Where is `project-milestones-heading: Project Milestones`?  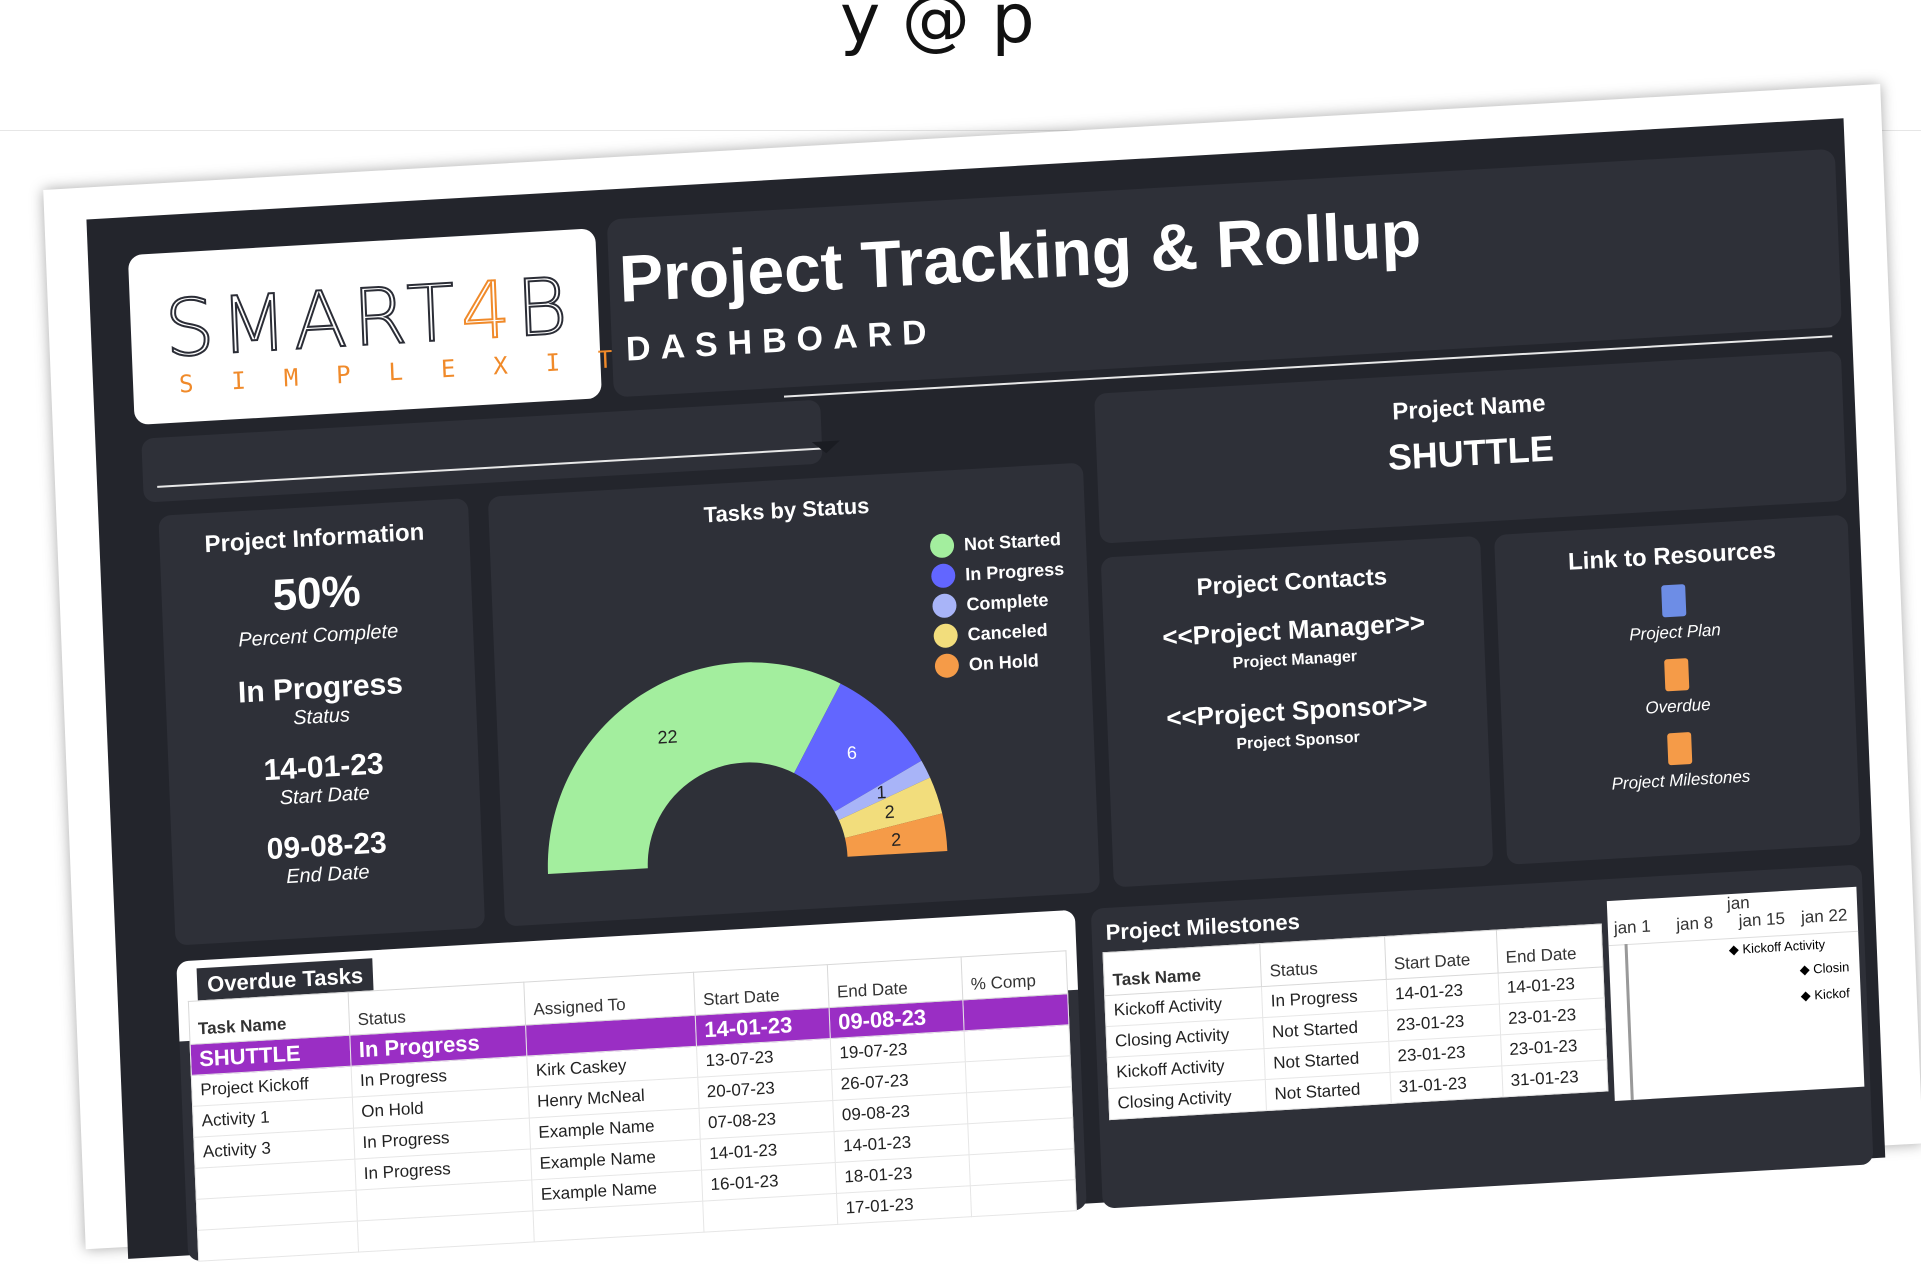 project-milestones-heading: Project Milestones is located at coordinates (1203, 927).